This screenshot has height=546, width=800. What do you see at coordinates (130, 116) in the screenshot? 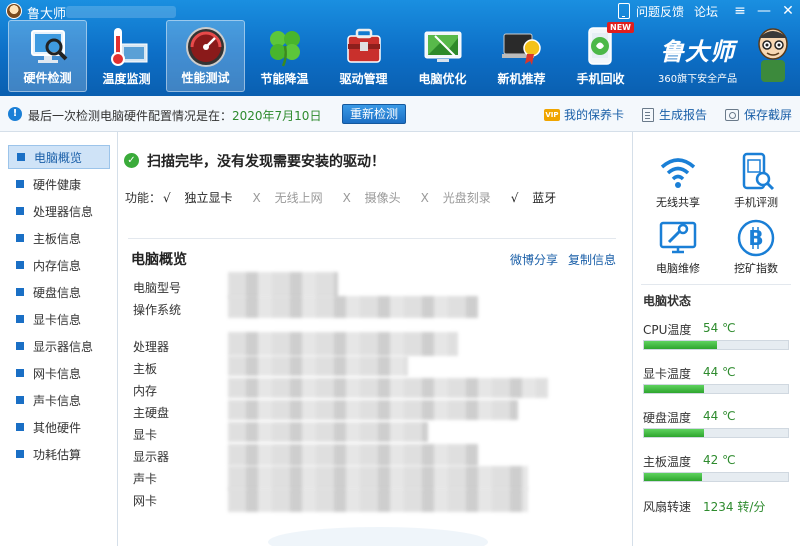
I see `last-detect-text: 最后一次检测电脑硬件配置情况是在：` at bounding box center [130, 116].